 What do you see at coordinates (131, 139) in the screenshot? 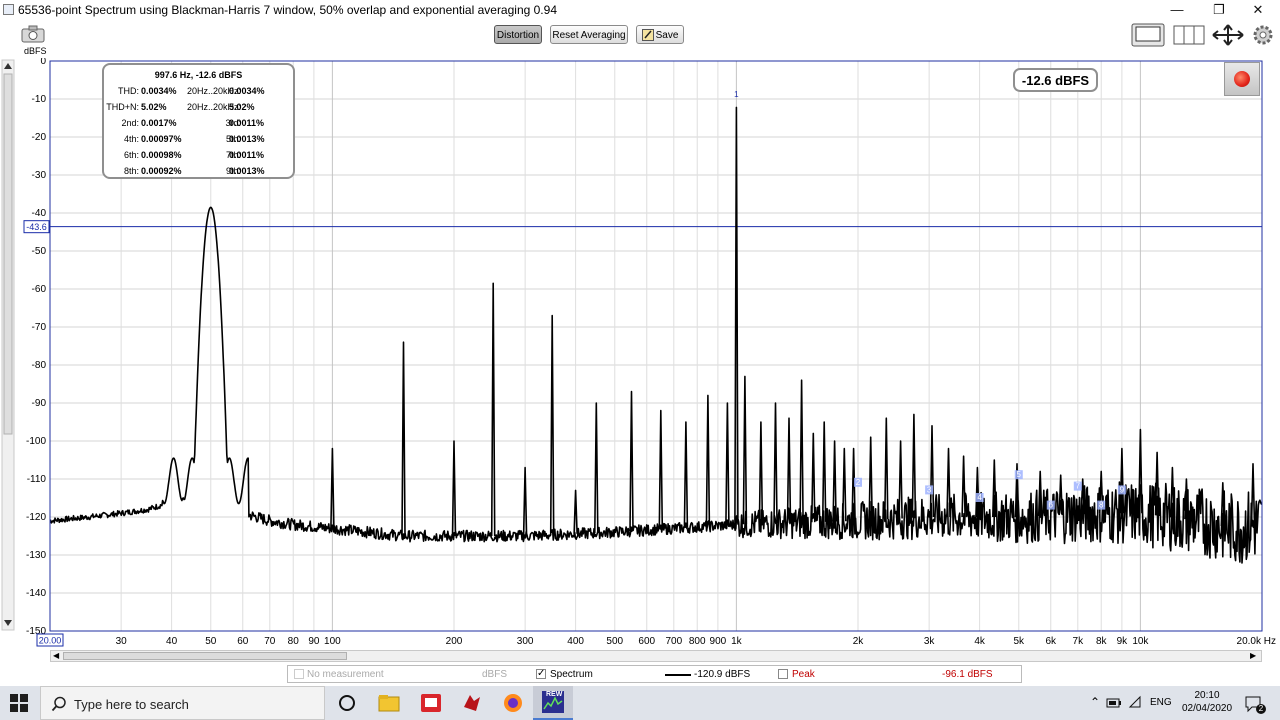
I see `distortion-row-label: 4th:` at bounding box center [131, 139].